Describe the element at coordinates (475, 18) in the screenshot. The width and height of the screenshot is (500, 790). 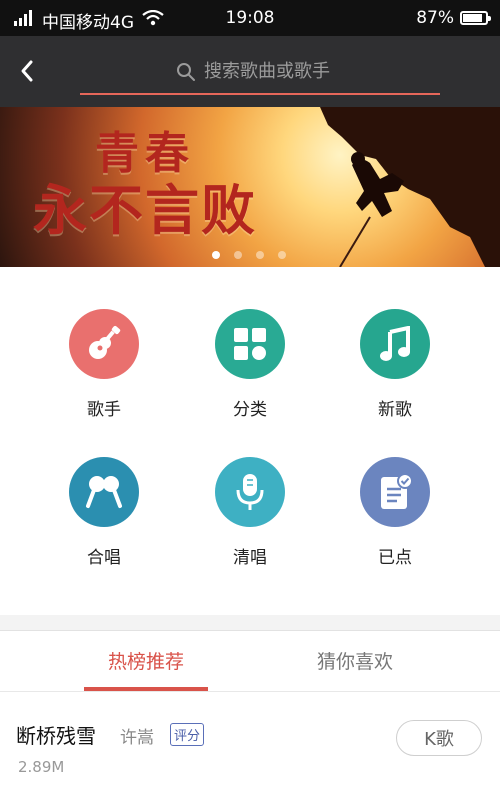
I see `battery-icon` at that location.